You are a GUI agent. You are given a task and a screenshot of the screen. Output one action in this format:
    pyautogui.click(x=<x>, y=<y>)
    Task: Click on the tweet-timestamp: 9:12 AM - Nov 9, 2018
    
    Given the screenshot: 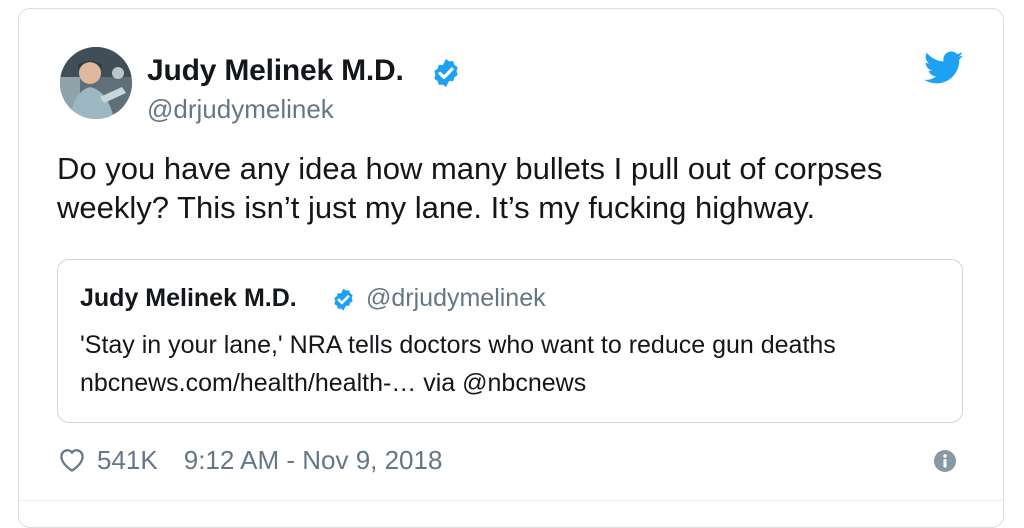 What is the action you would take?
    pyautogui.click(x=313, y=460)
    